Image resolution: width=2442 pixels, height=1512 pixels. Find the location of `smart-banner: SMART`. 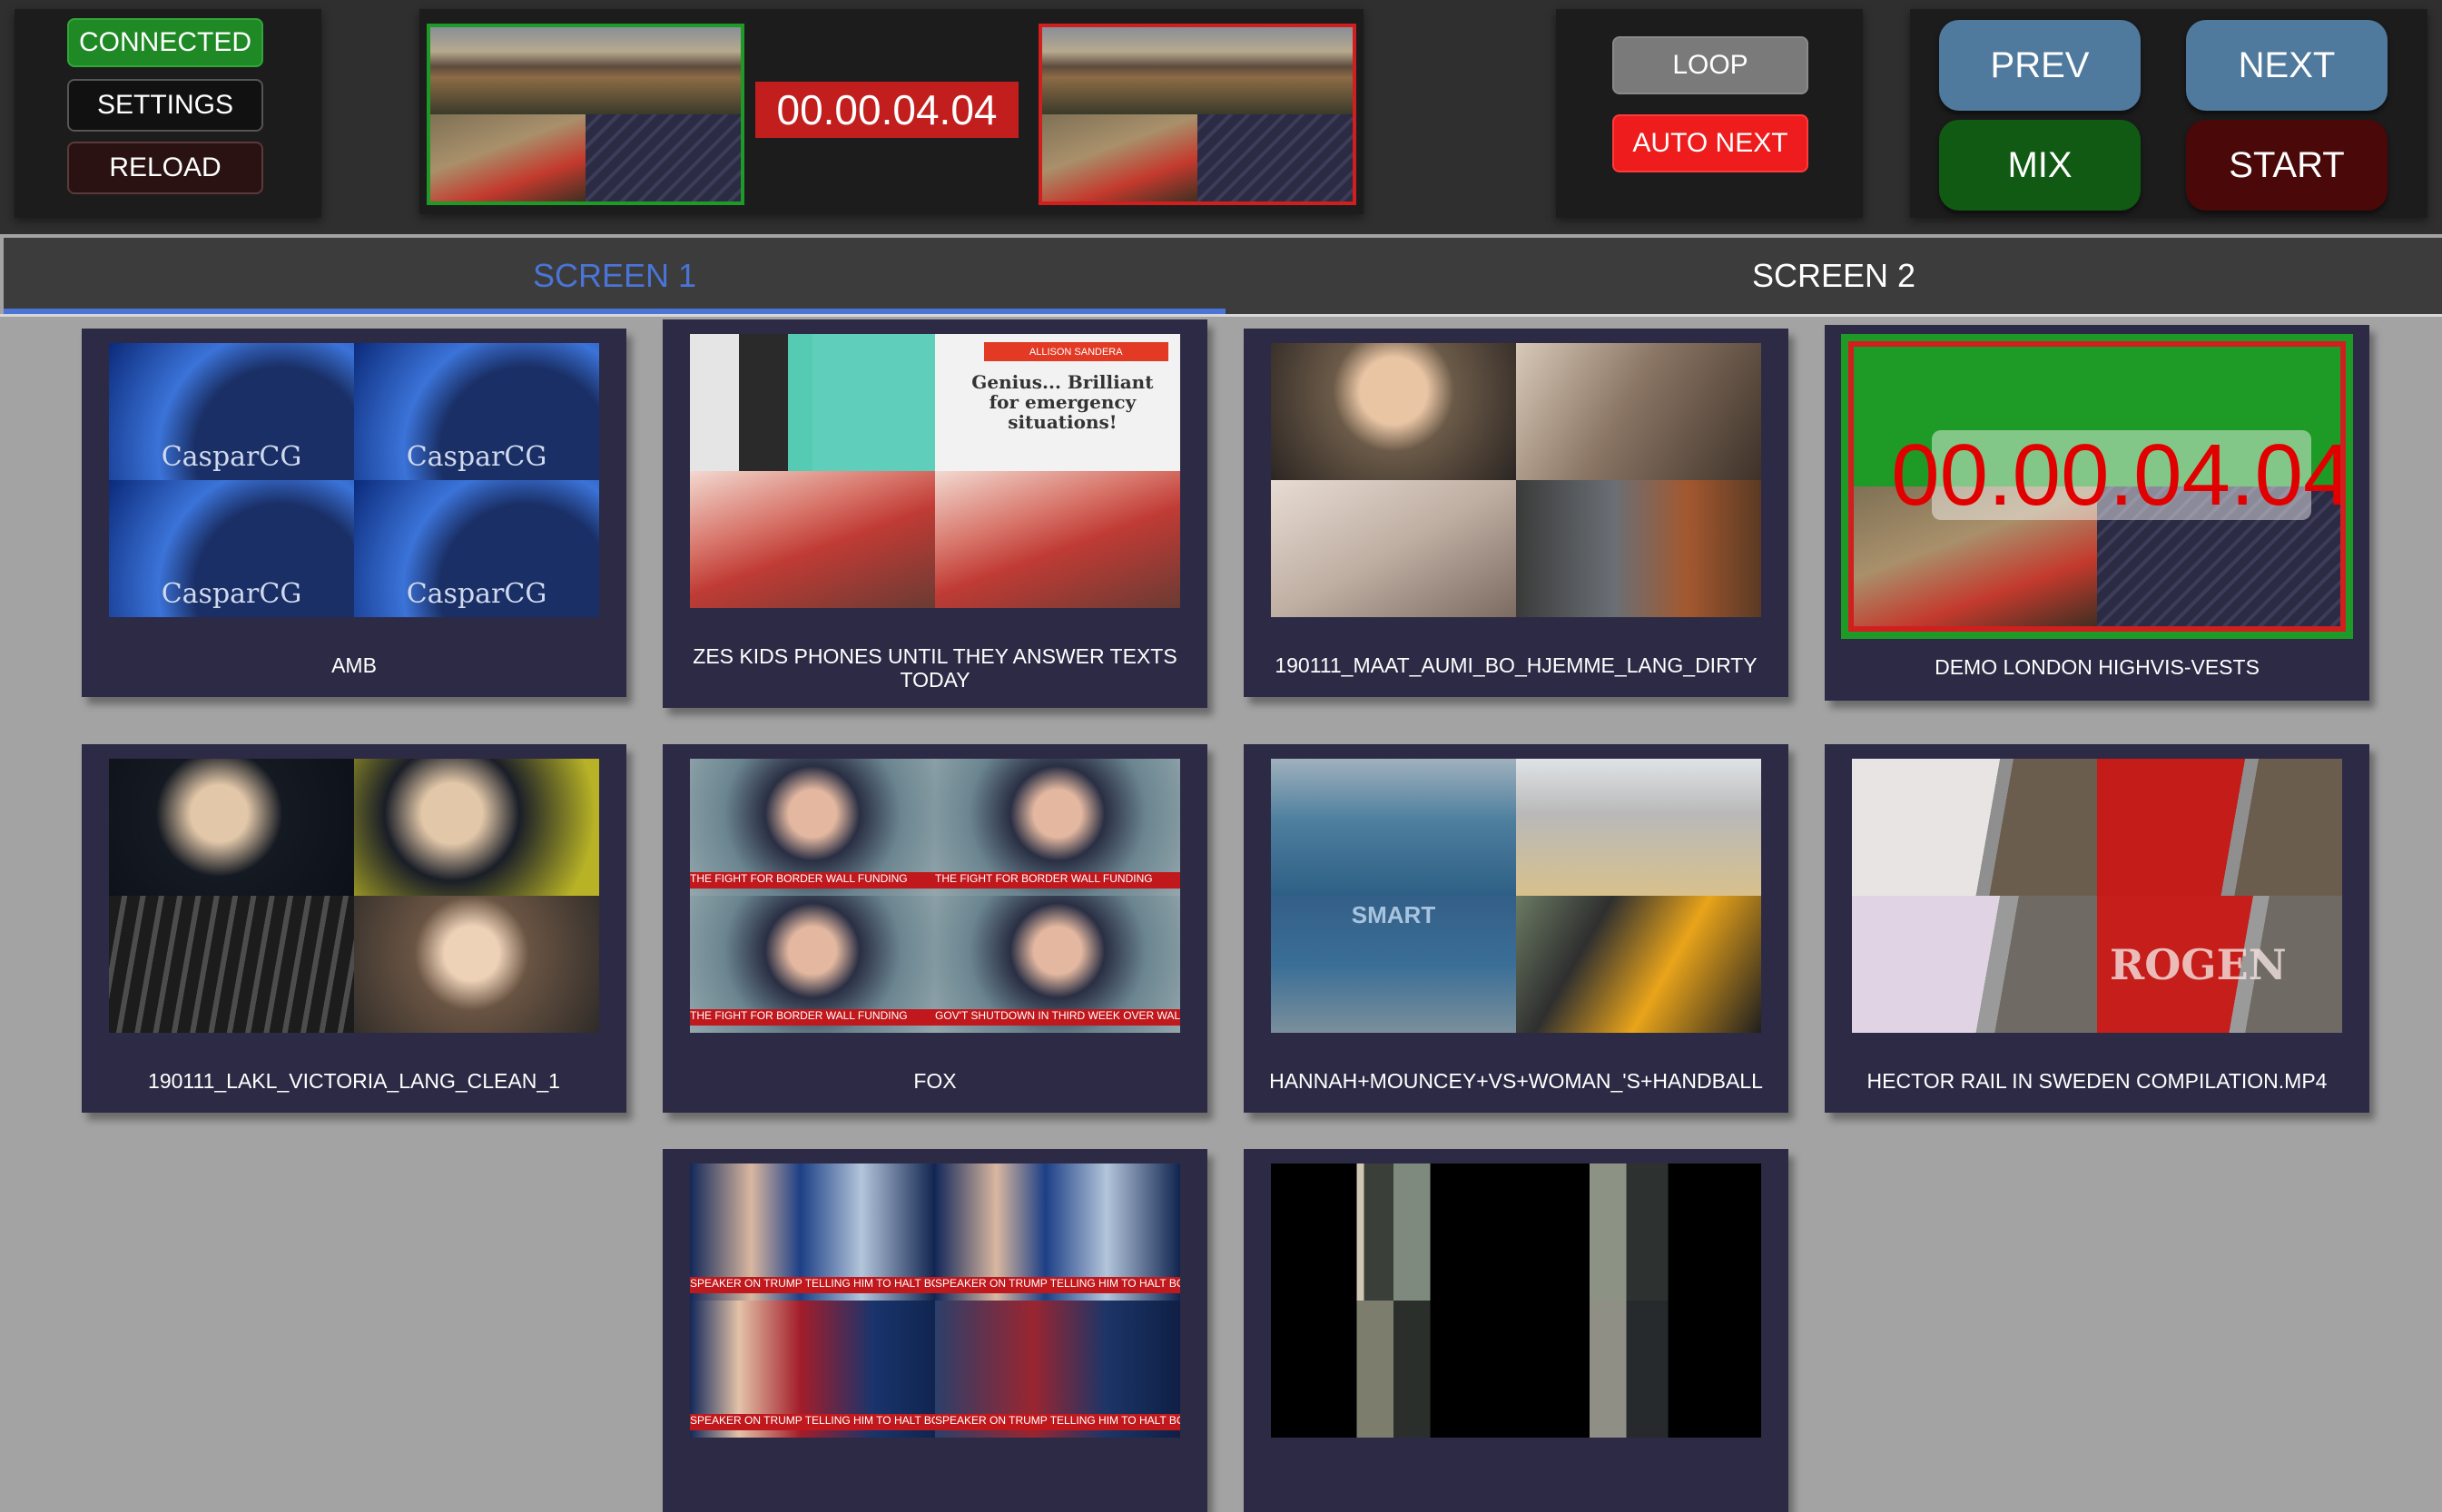

smart-banner: SMART is located at coordinates (1393, 914).